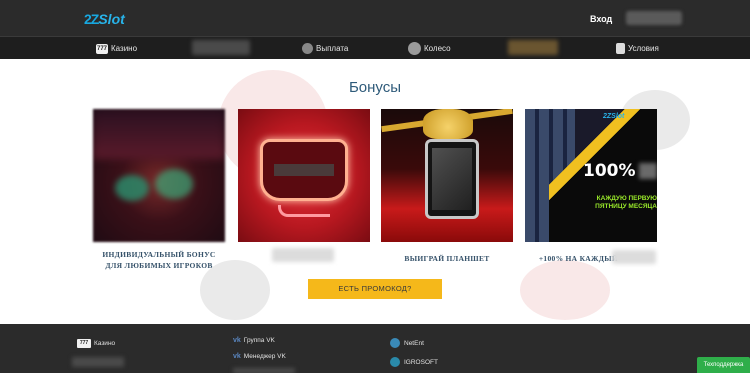 This screenshot has height=373, width=750. Describe the element at coordinates (159, 260) in the screenshot. I see `bonus-card-label: ИНДИВИДУАЛЬНЫЙ БОНУС ДЛЯ ЛЮБИМЫХ ИГРОКОВ` at that location.